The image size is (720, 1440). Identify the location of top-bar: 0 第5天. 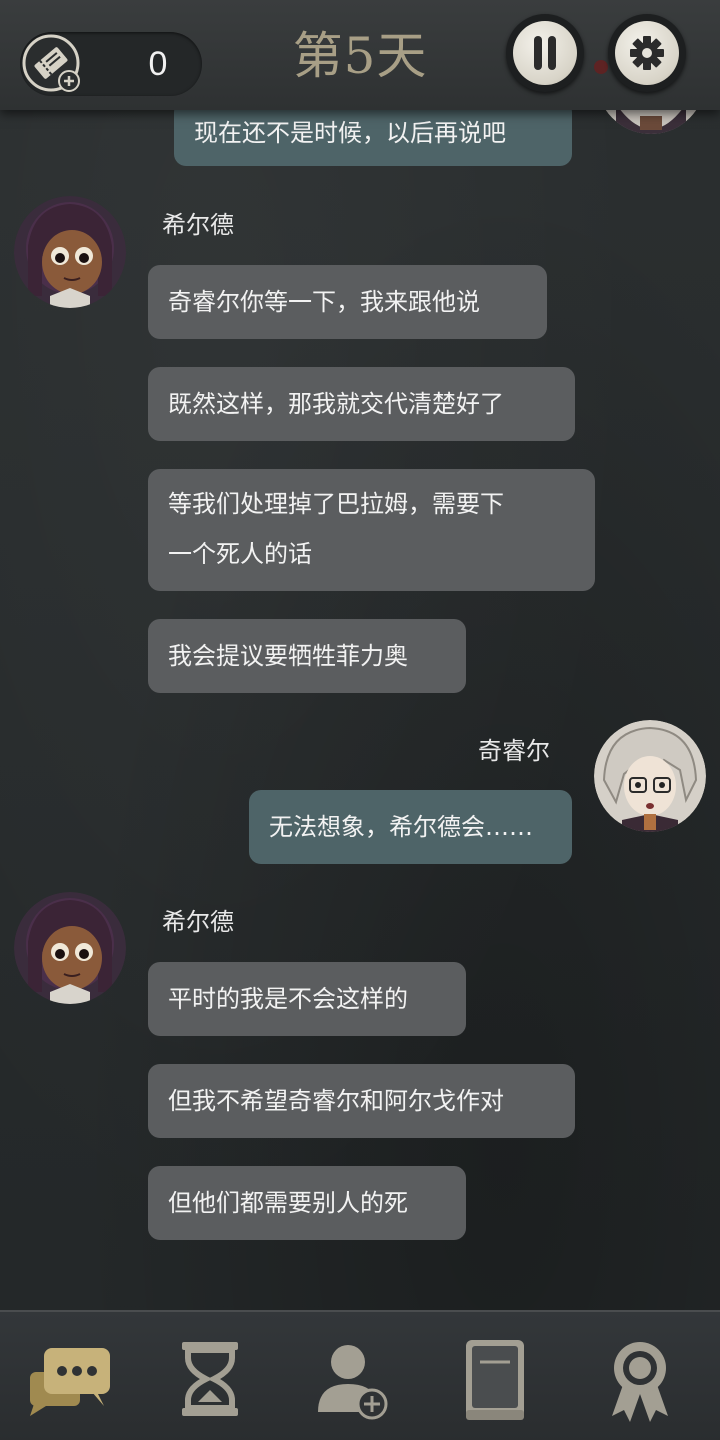
(360, 55).